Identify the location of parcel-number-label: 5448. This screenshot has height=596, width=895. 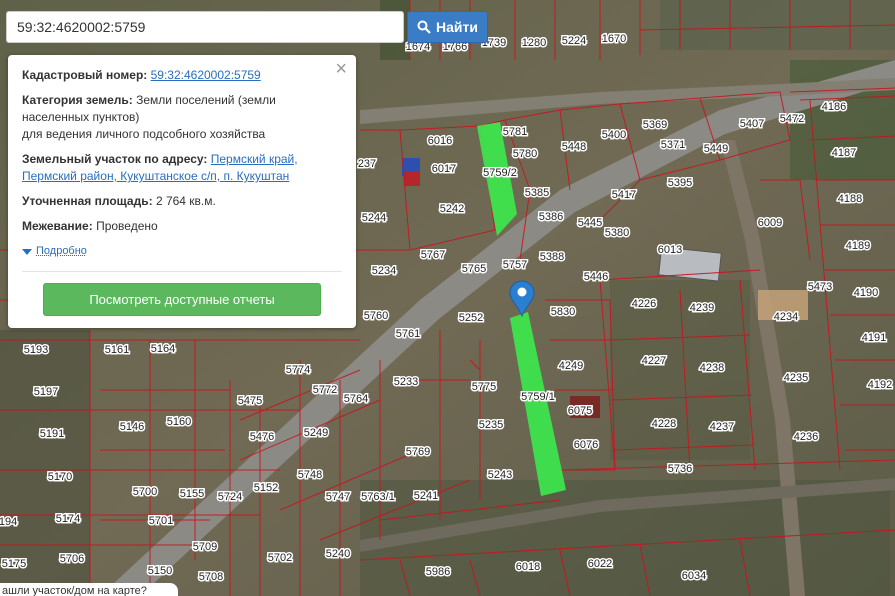
(573, 147).